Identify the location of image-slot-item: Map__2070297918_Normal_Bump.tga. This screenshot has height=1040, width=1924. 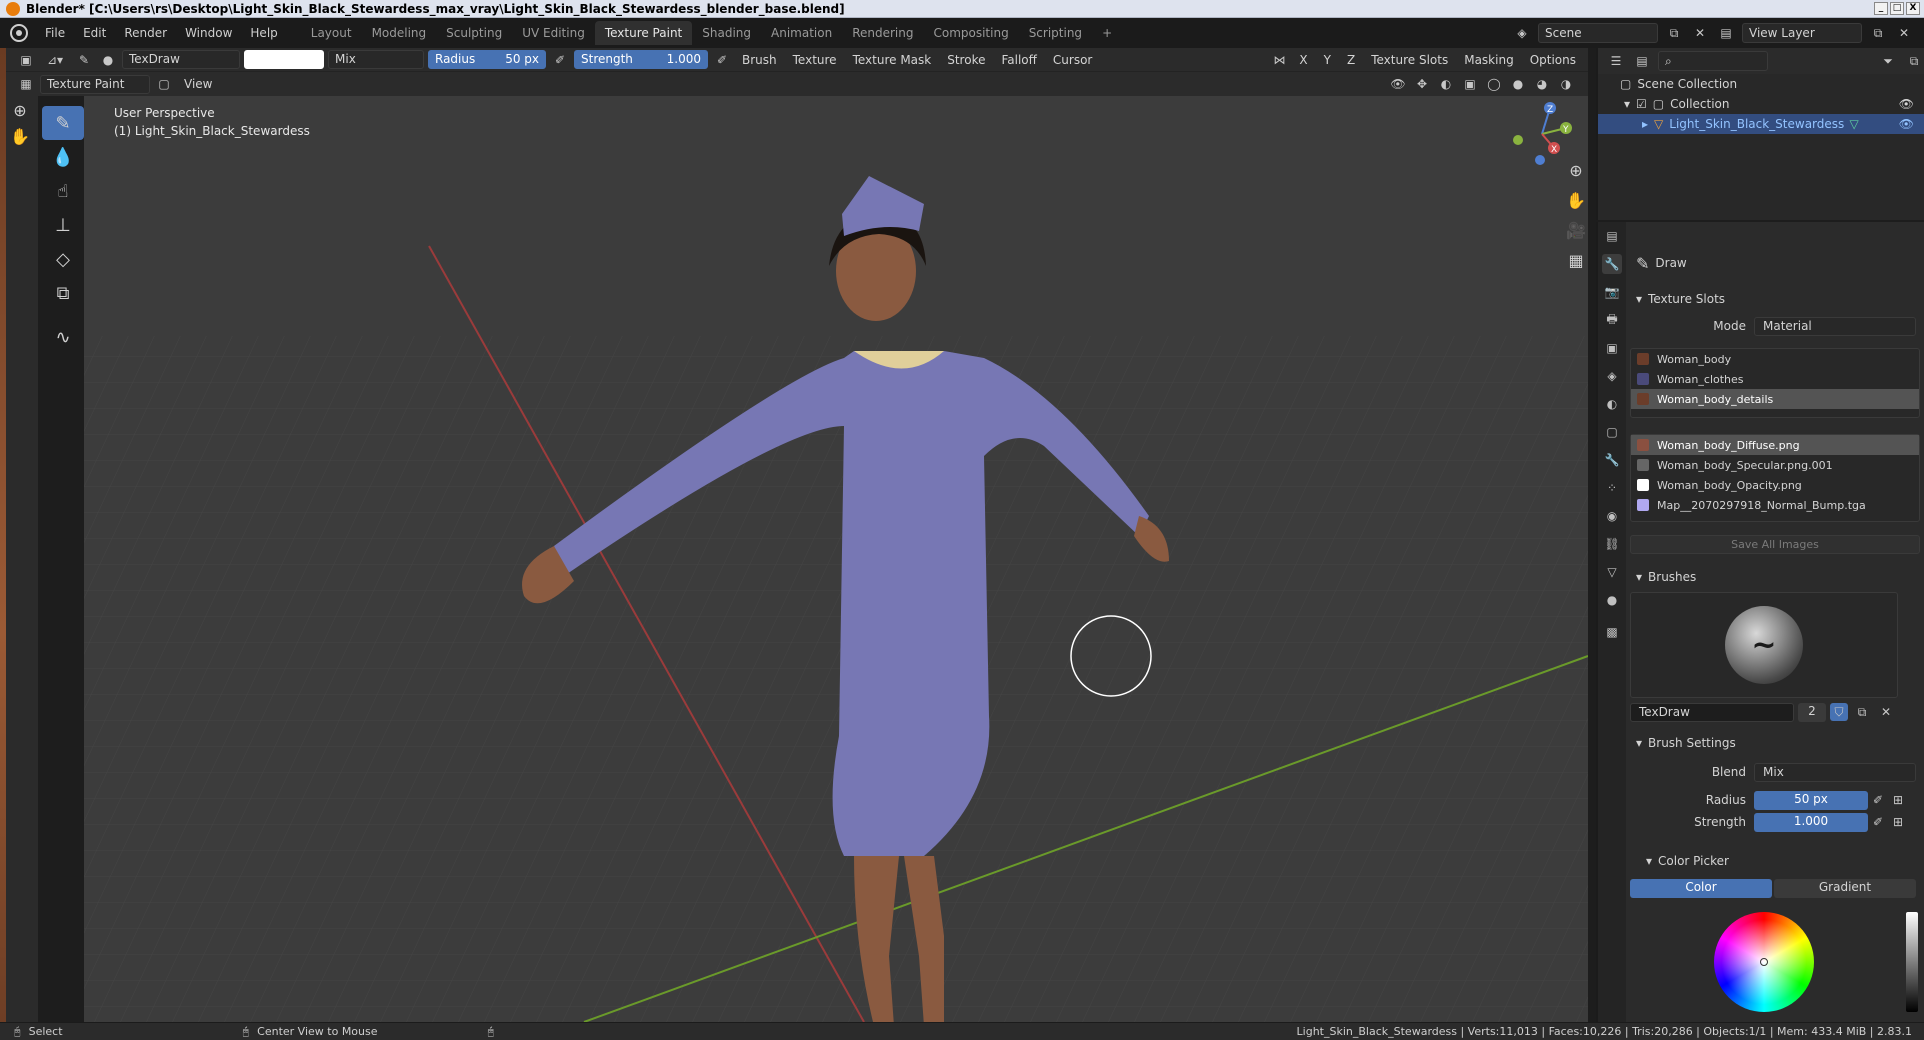
(1775, 505).